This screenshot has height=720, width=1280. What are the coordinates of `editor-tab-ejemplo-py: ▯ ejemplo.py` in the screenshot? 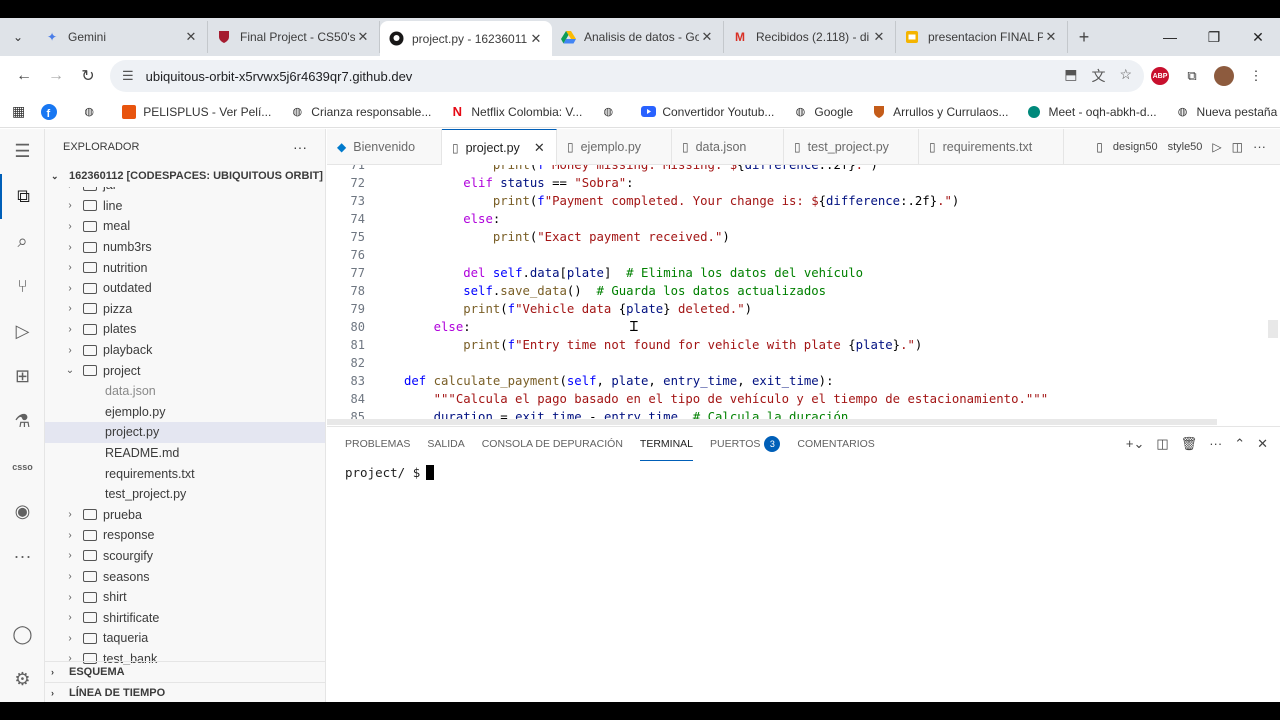 It's located at (614, 147).